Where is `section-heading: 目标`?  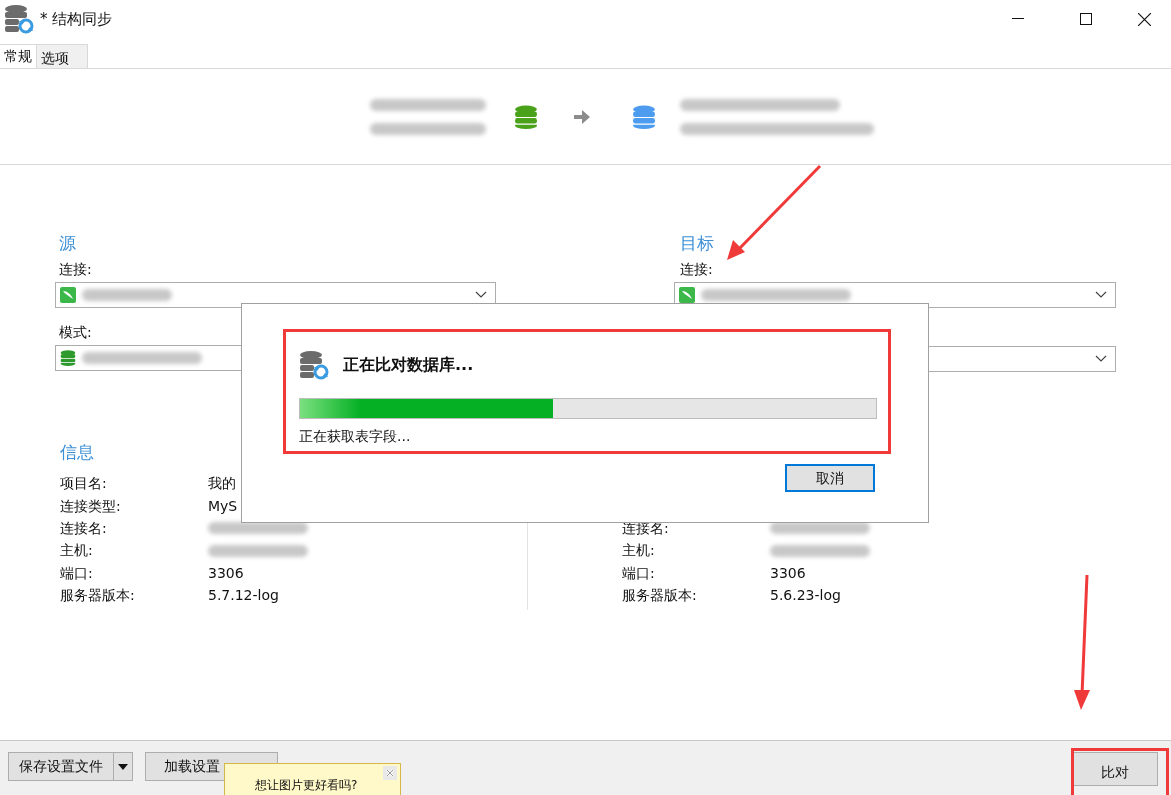
section-heading: 目标 is located at coordinates (697, 243).